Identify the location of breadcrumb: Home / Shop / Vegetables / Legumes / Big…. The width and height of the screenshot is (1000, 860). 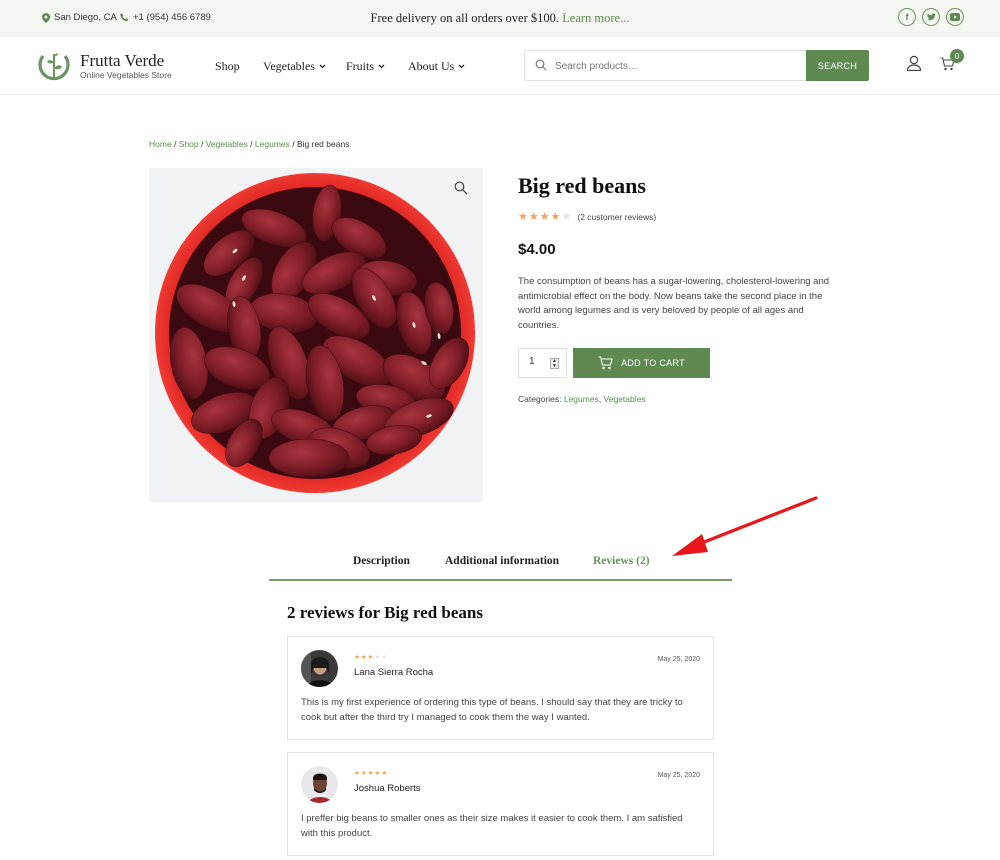
(249, 144).